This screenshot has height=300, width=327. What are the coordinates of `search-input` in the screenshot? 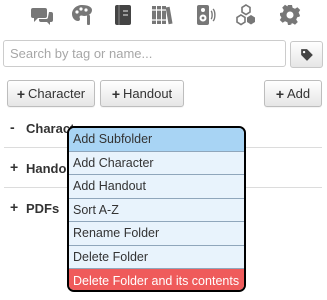 It's located at (144, 53).